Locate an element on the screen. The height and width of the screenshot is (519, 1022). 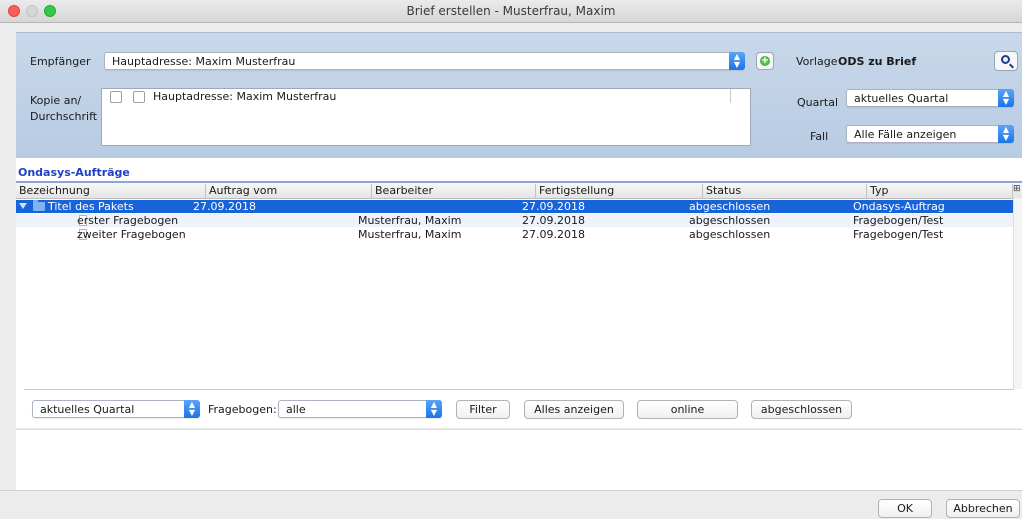
kopie-label: Kopie an/ is located at coordinates (56, 100).